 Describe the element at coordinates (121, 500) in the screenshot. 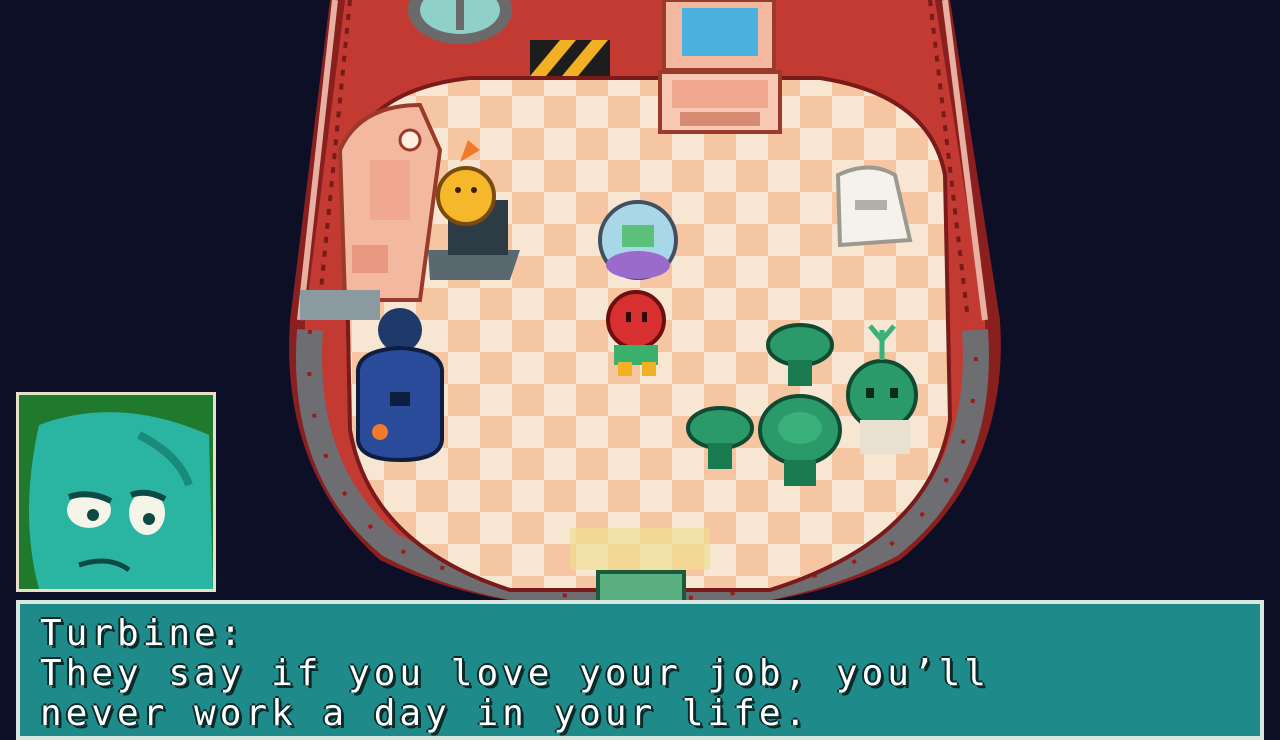

I see `turbine-sad-face-icon` at that location.